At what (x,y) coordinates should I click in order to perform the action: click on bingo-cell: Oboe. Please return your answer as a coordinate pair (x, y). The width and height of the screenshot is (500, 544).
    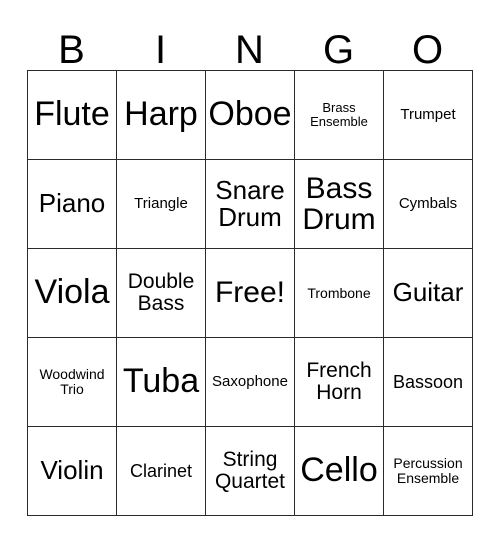
    Looking at the image, I should click on (250, 115).